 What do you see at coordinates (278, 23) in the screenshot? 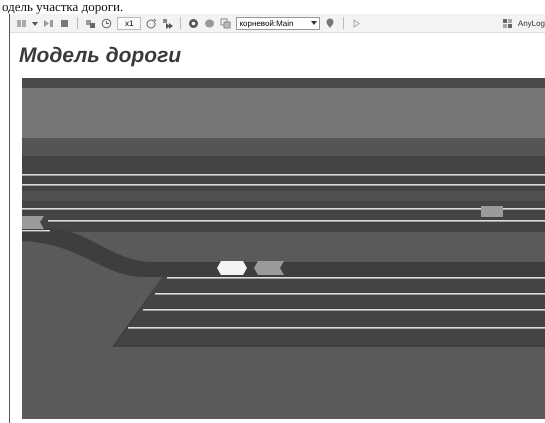
I see `view-dropdown: корневой:Main` at bounding box center [278, 23].